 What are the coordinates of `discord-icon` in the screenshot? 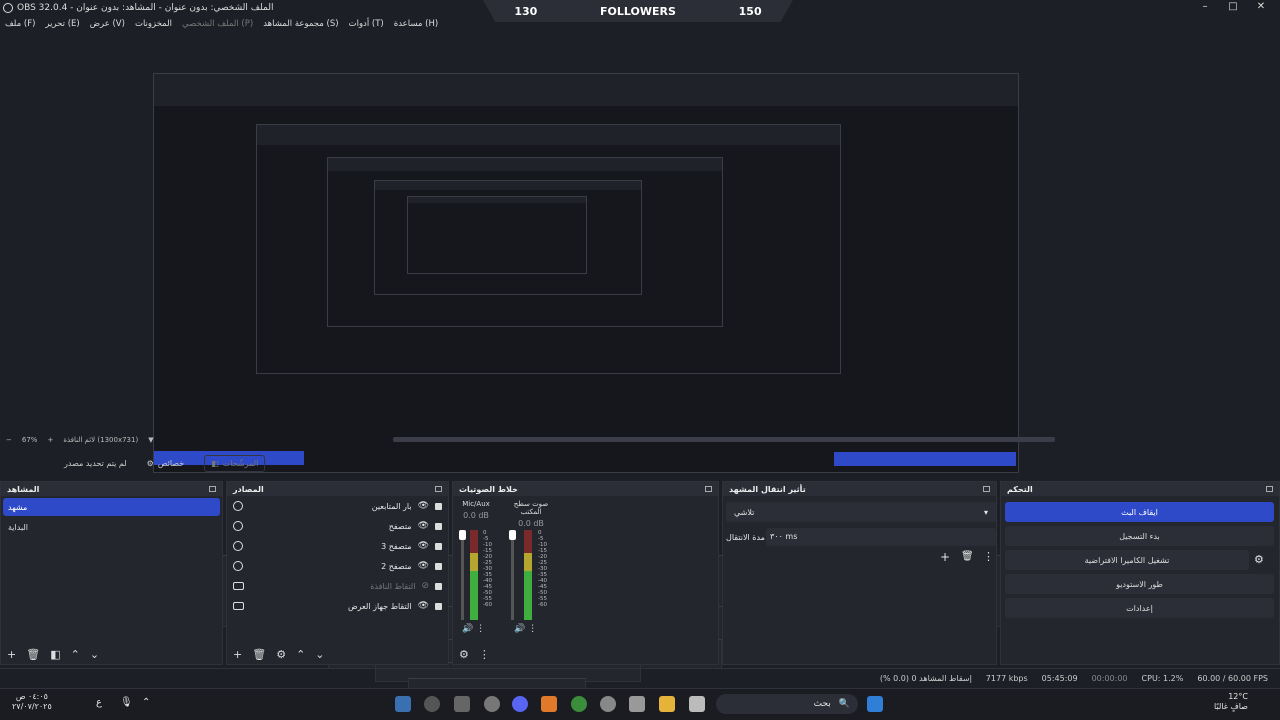 It's located at (520, 704).